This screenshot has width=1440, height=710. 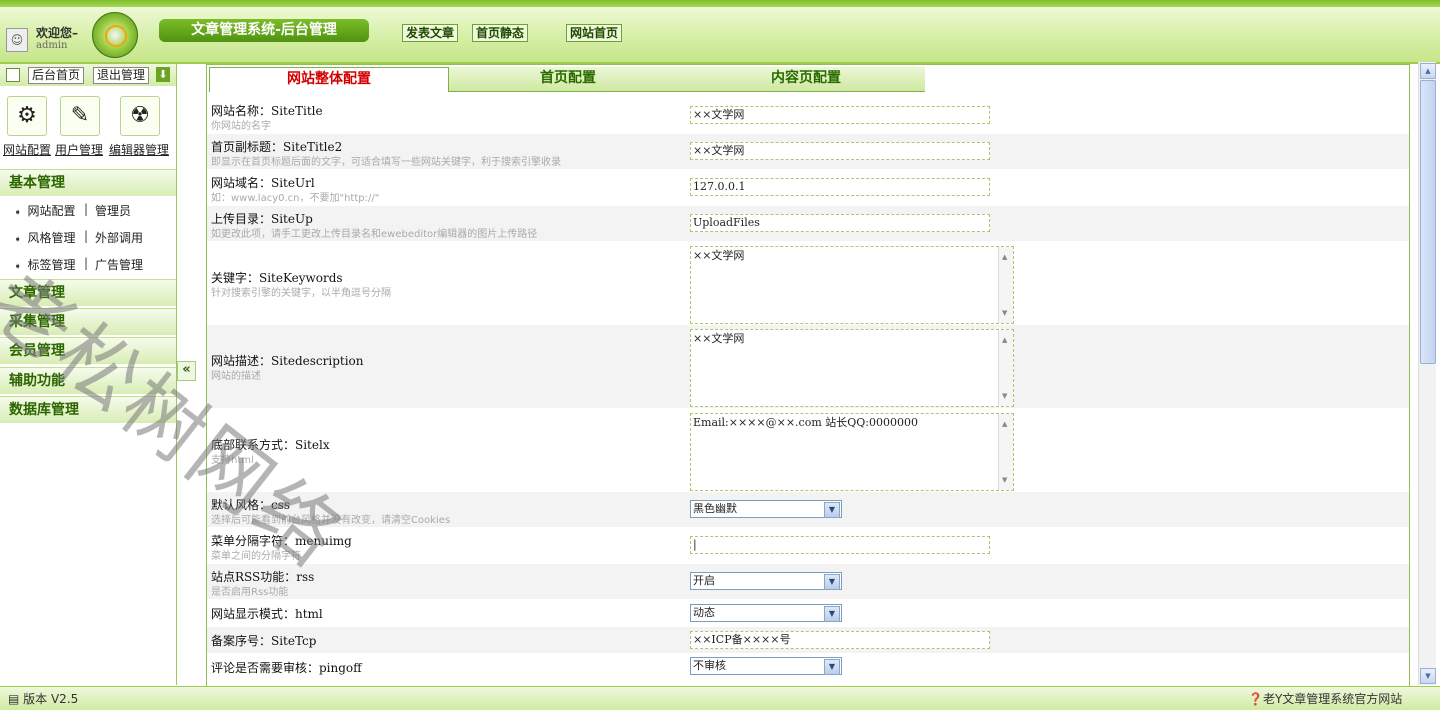 I want to click on field-hint: 你网站的名字, so click(x=241, y=126).